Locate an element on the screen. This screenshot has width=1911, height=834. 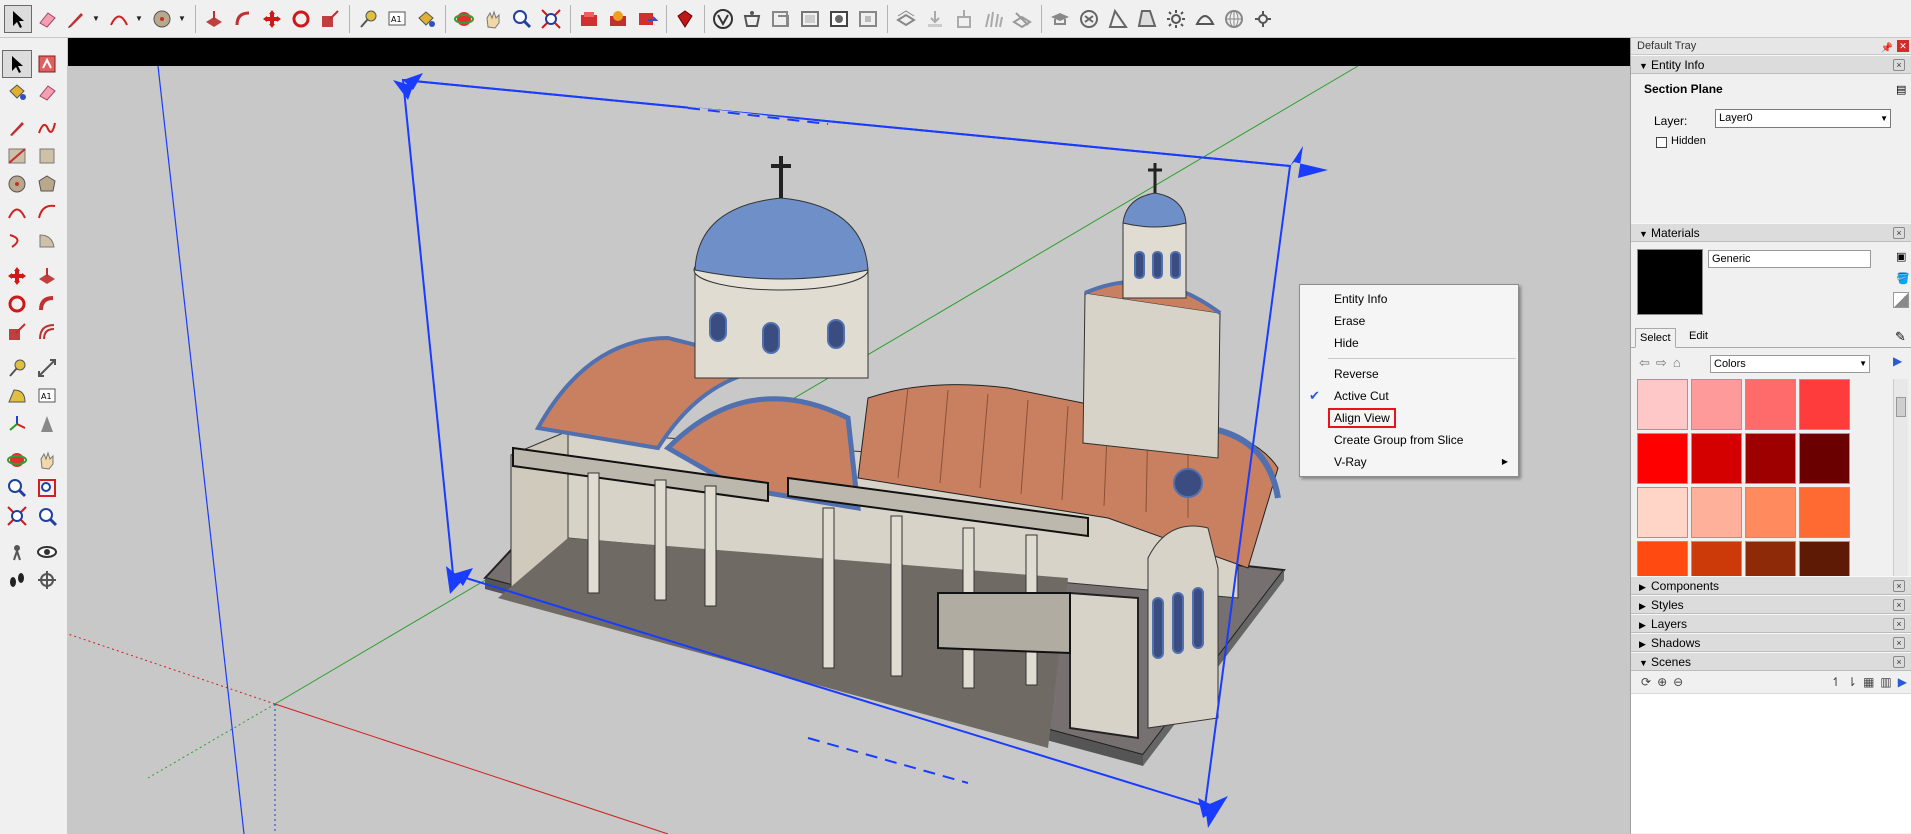
tape-measure-icon is located at coordinates (368, 19).